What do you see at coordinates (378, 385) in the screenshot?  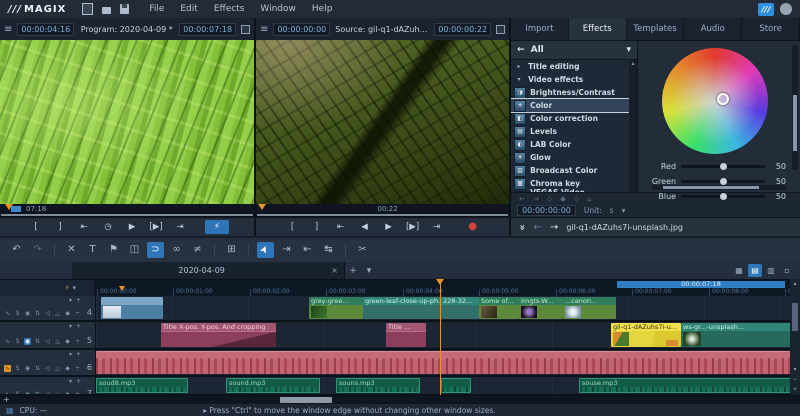 I see `timeline-clip: souns.mp3` at bounding box center [378, 385].